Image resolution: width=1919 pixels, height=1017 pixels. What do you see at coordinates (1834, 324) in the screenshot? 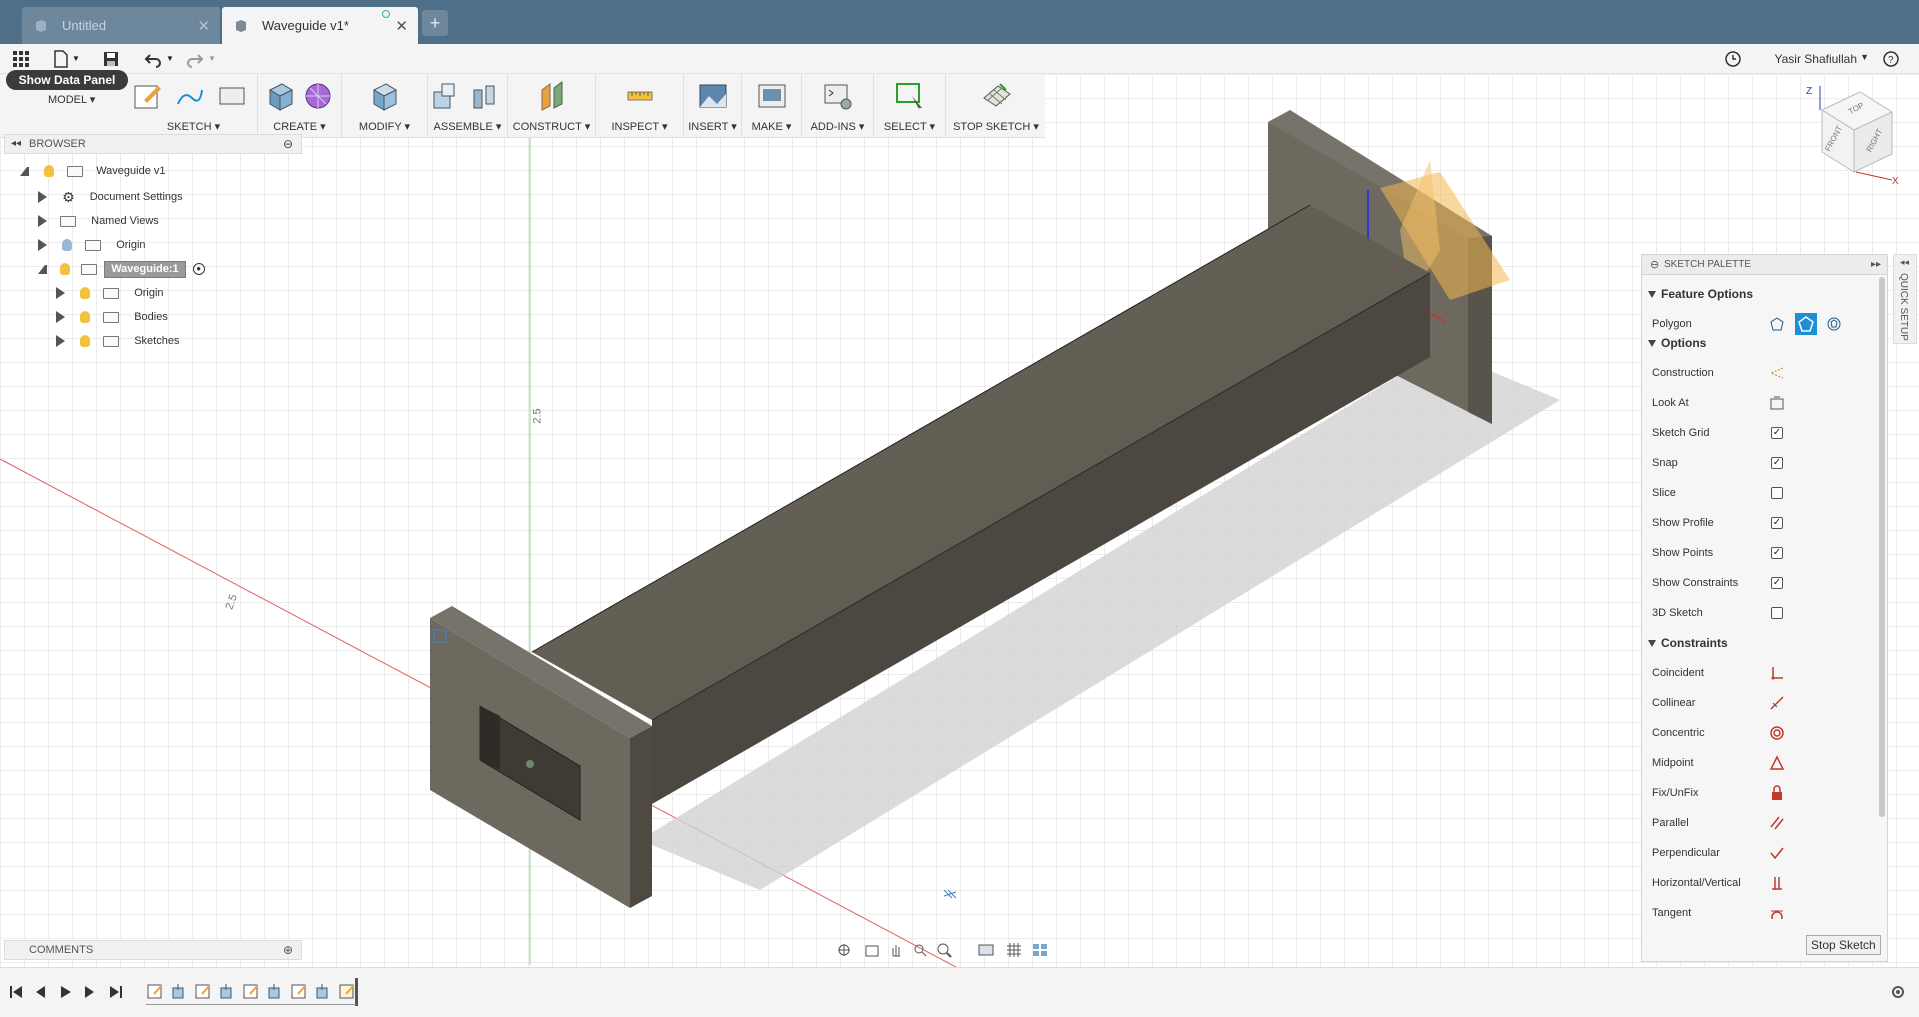
I see `edge-polygon-icon` at bounding box center [1834, 324].